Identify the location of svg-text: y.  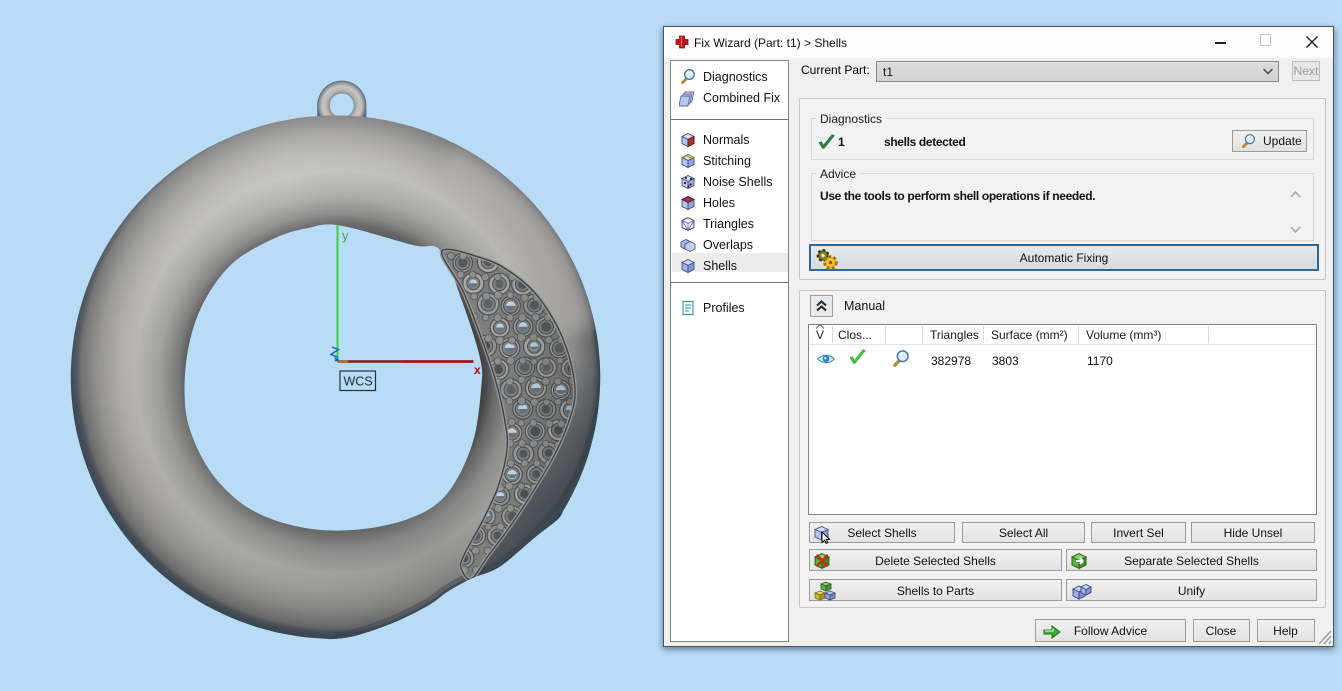
(345, 235).